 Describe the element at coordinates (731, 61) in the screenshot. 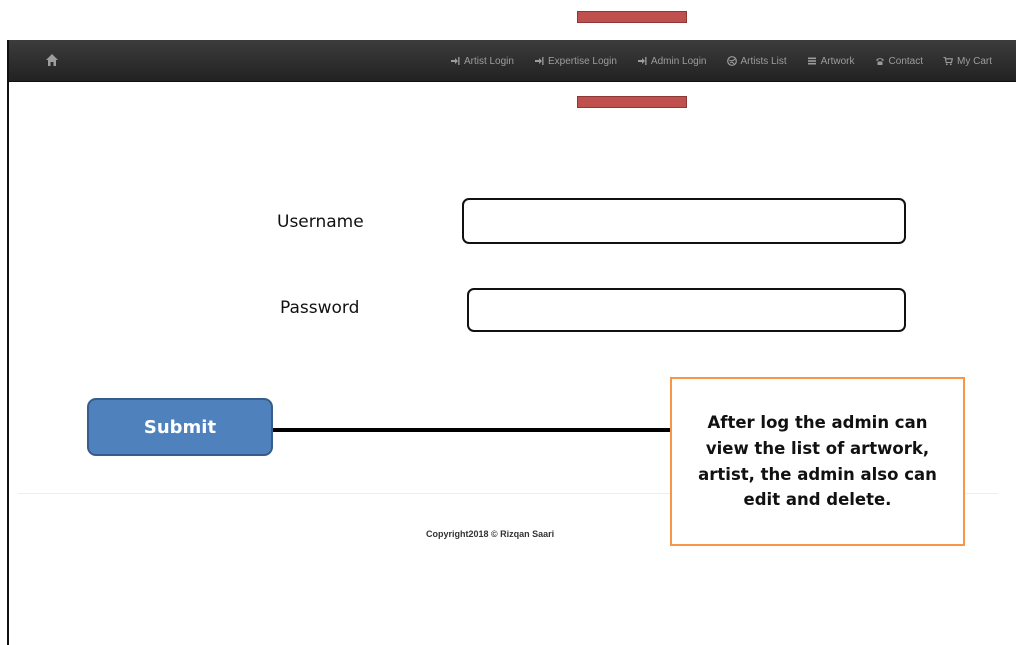

I see `globe-icon` at that location.